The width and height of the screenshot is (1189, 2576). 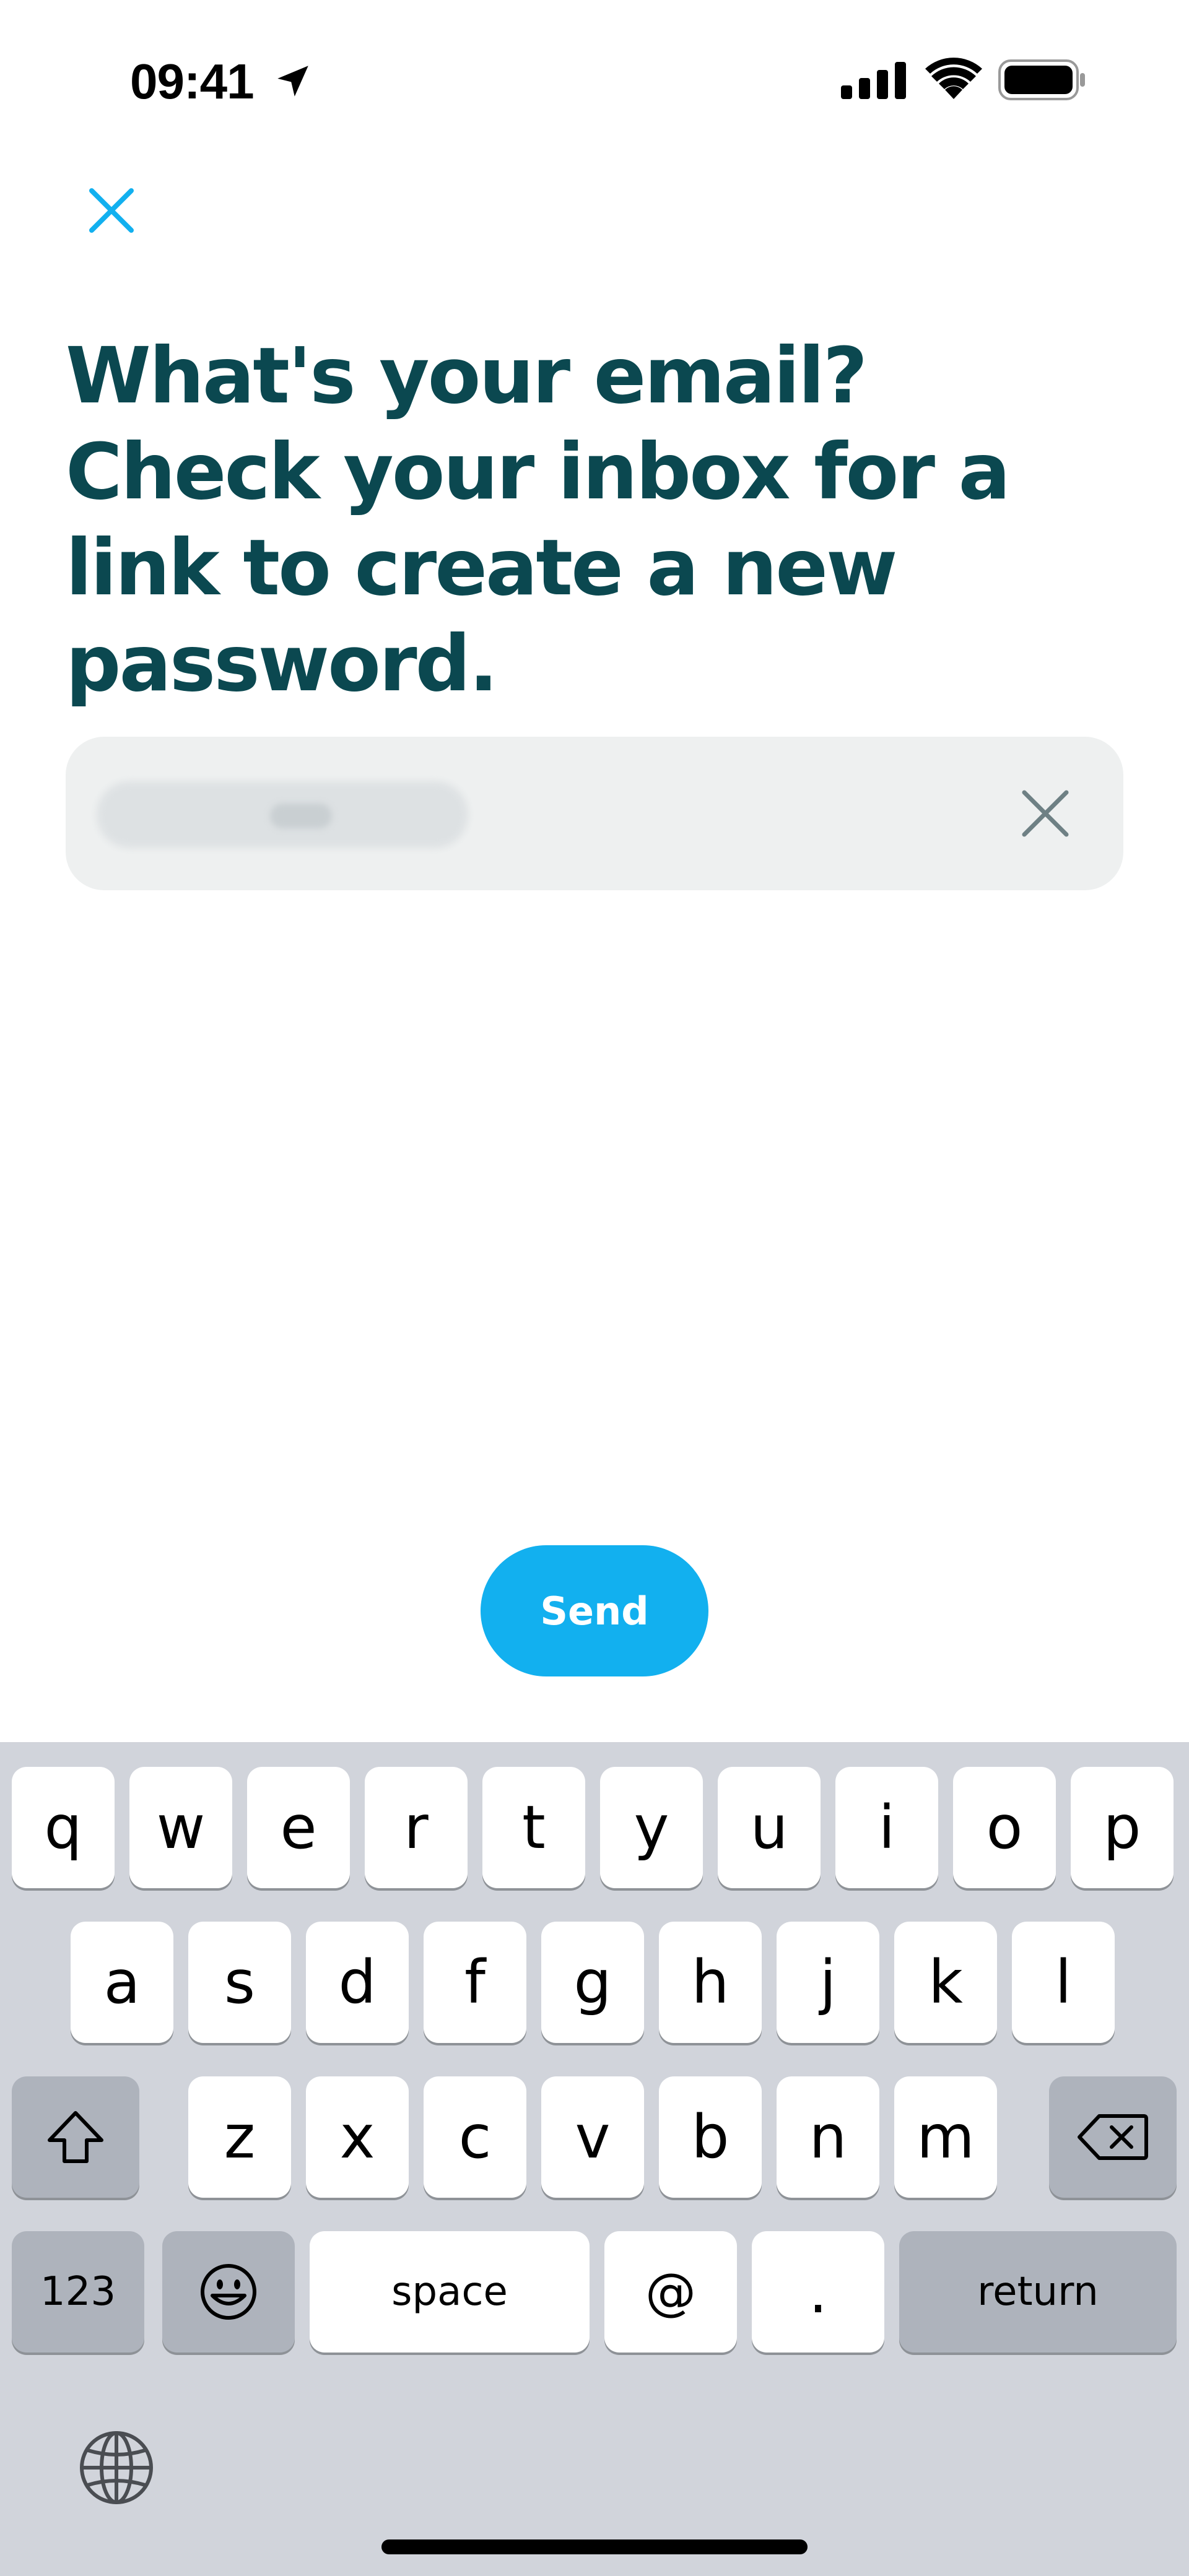 What do you see at coordinates (122, 1982) in the screenshot?
I see `key-a: a` at bounding box center [122, 1982].